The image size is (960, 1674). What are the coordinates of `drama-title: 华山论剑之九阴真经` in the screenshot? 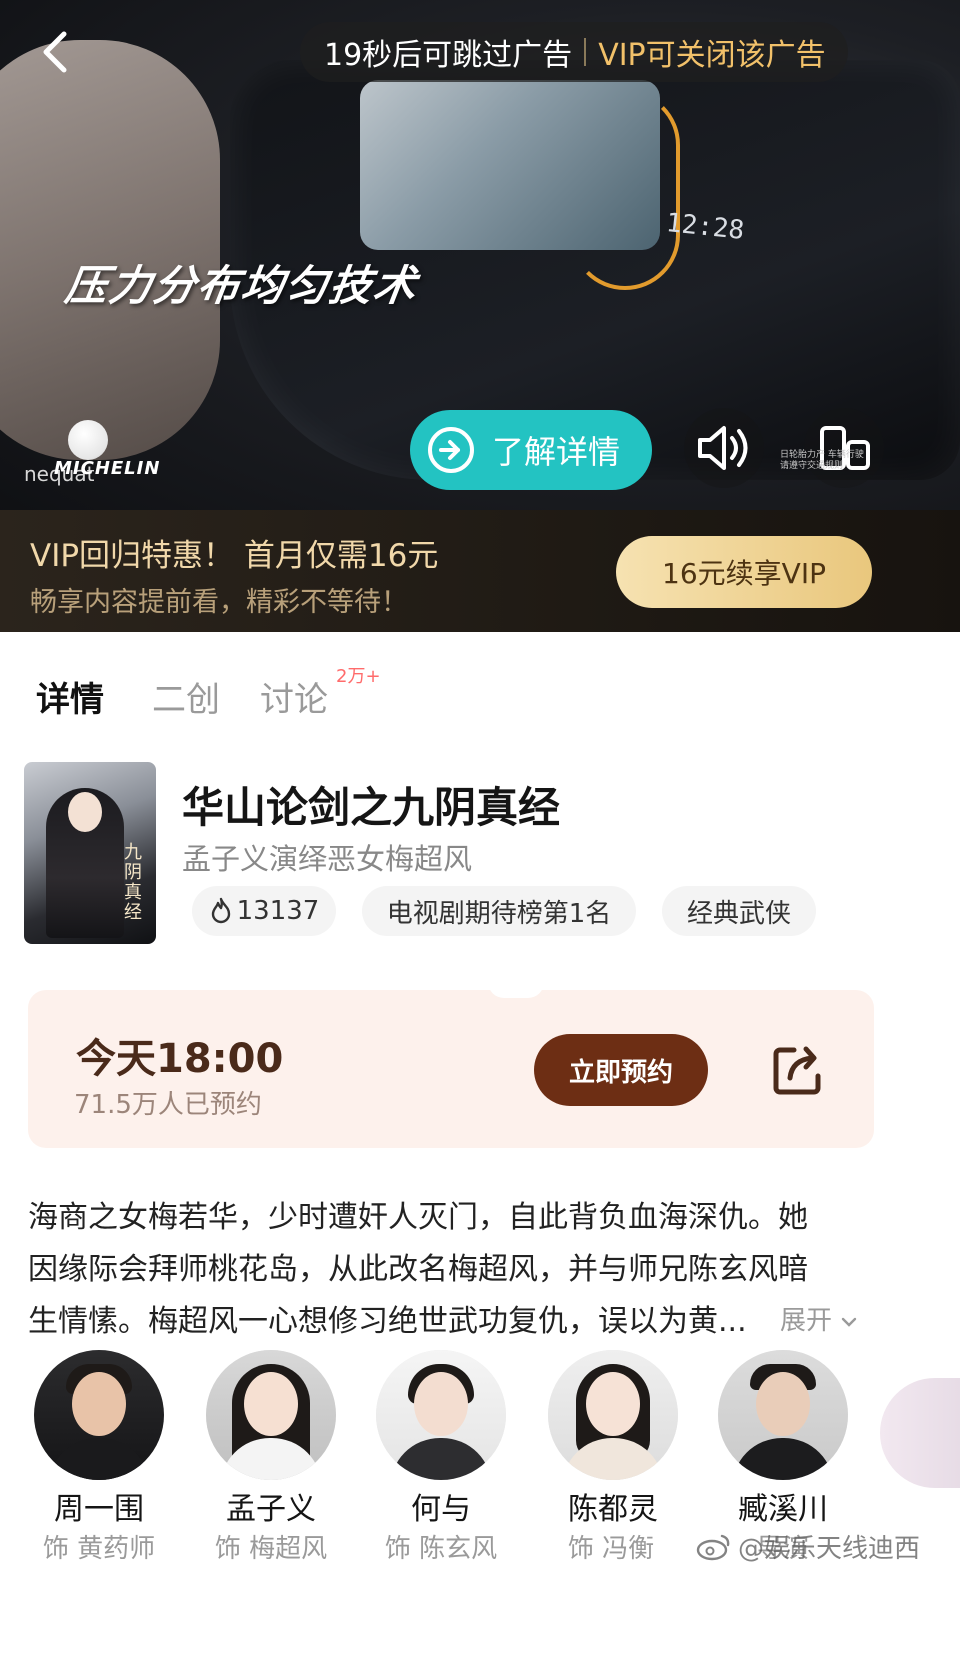 It's located at (371, 807).